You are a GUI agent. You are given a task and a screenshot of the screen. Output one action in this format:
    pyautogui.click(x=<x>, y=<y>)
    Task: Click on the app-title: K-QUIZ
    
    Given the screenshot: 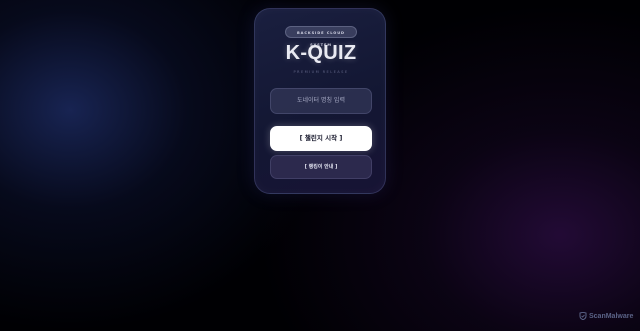 What is the action you would take?
    pyautogui.click(x=321, y=53)
    